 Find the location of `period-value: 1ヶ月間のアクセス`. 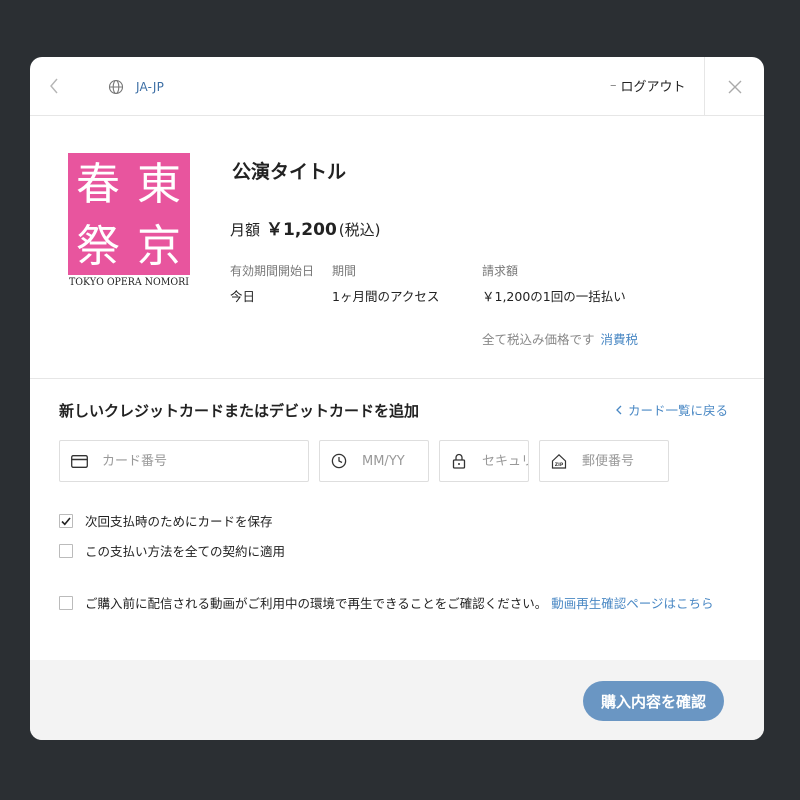

period-value: 1ヶ月間のアクセス is located at coordinates (386, 296).